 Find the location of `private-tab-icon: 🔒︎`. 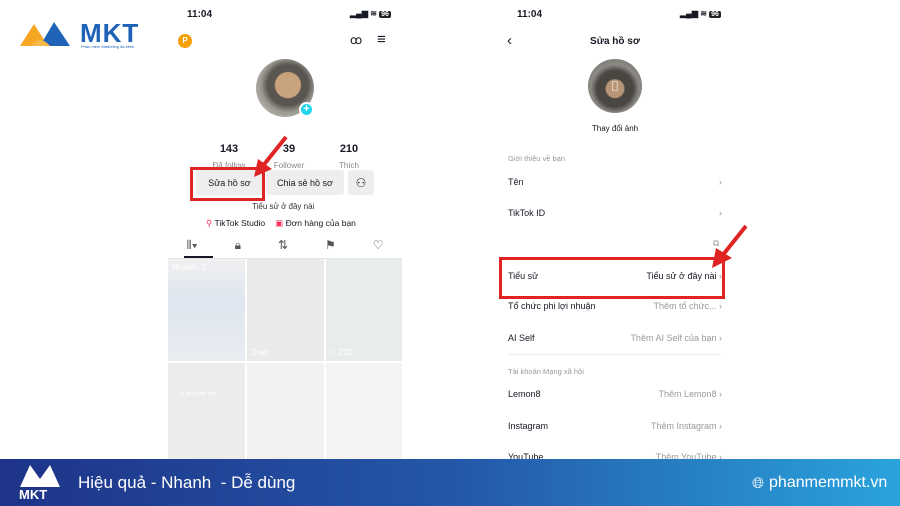

private-tab-icon: 🔒︎ is located at coordinates (238, 245).